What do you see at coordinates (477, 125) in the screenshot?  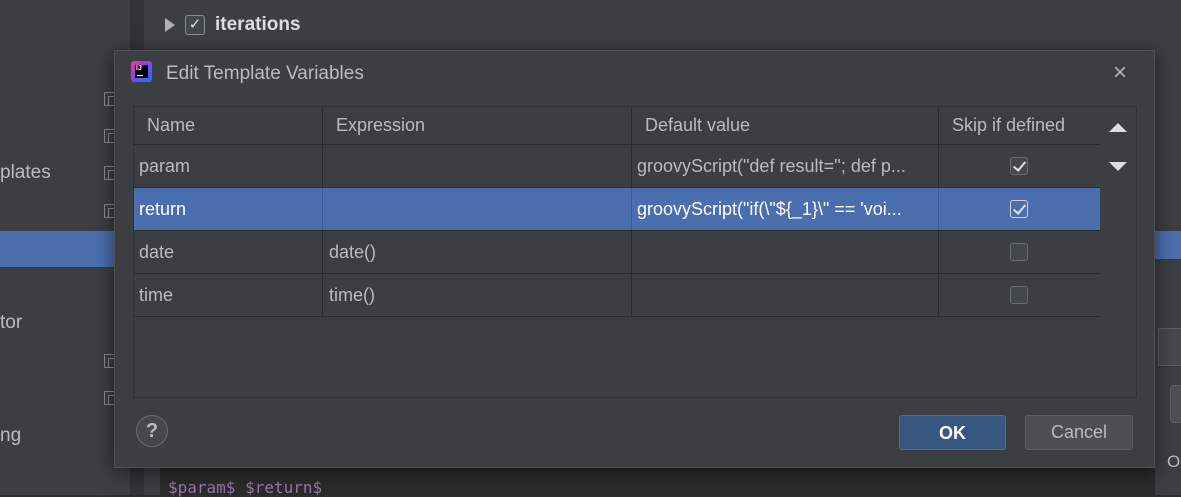 I see `column-header-expression: Expression` at bounding box center [477, 125].